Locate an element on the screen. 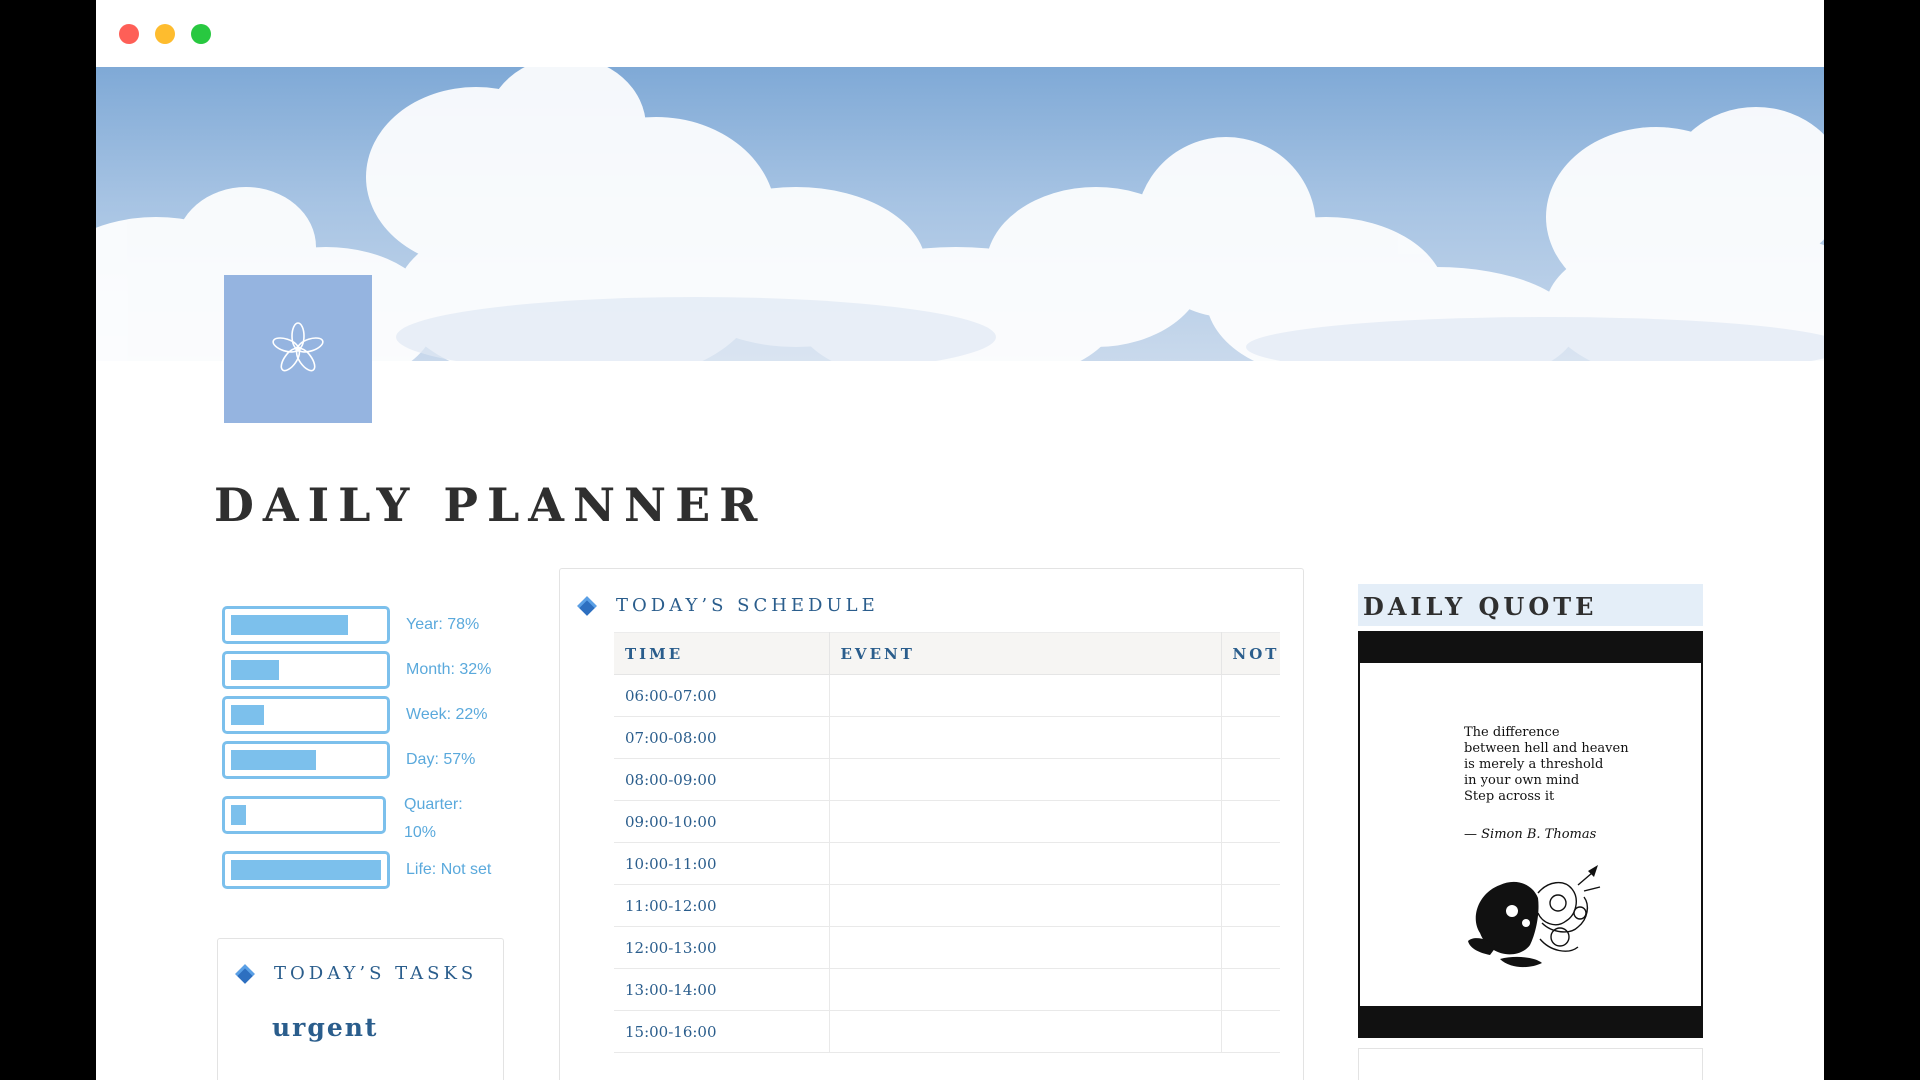  tasks-card: TODAY’S TASKS urgent is located at coordinates (360, 1009).